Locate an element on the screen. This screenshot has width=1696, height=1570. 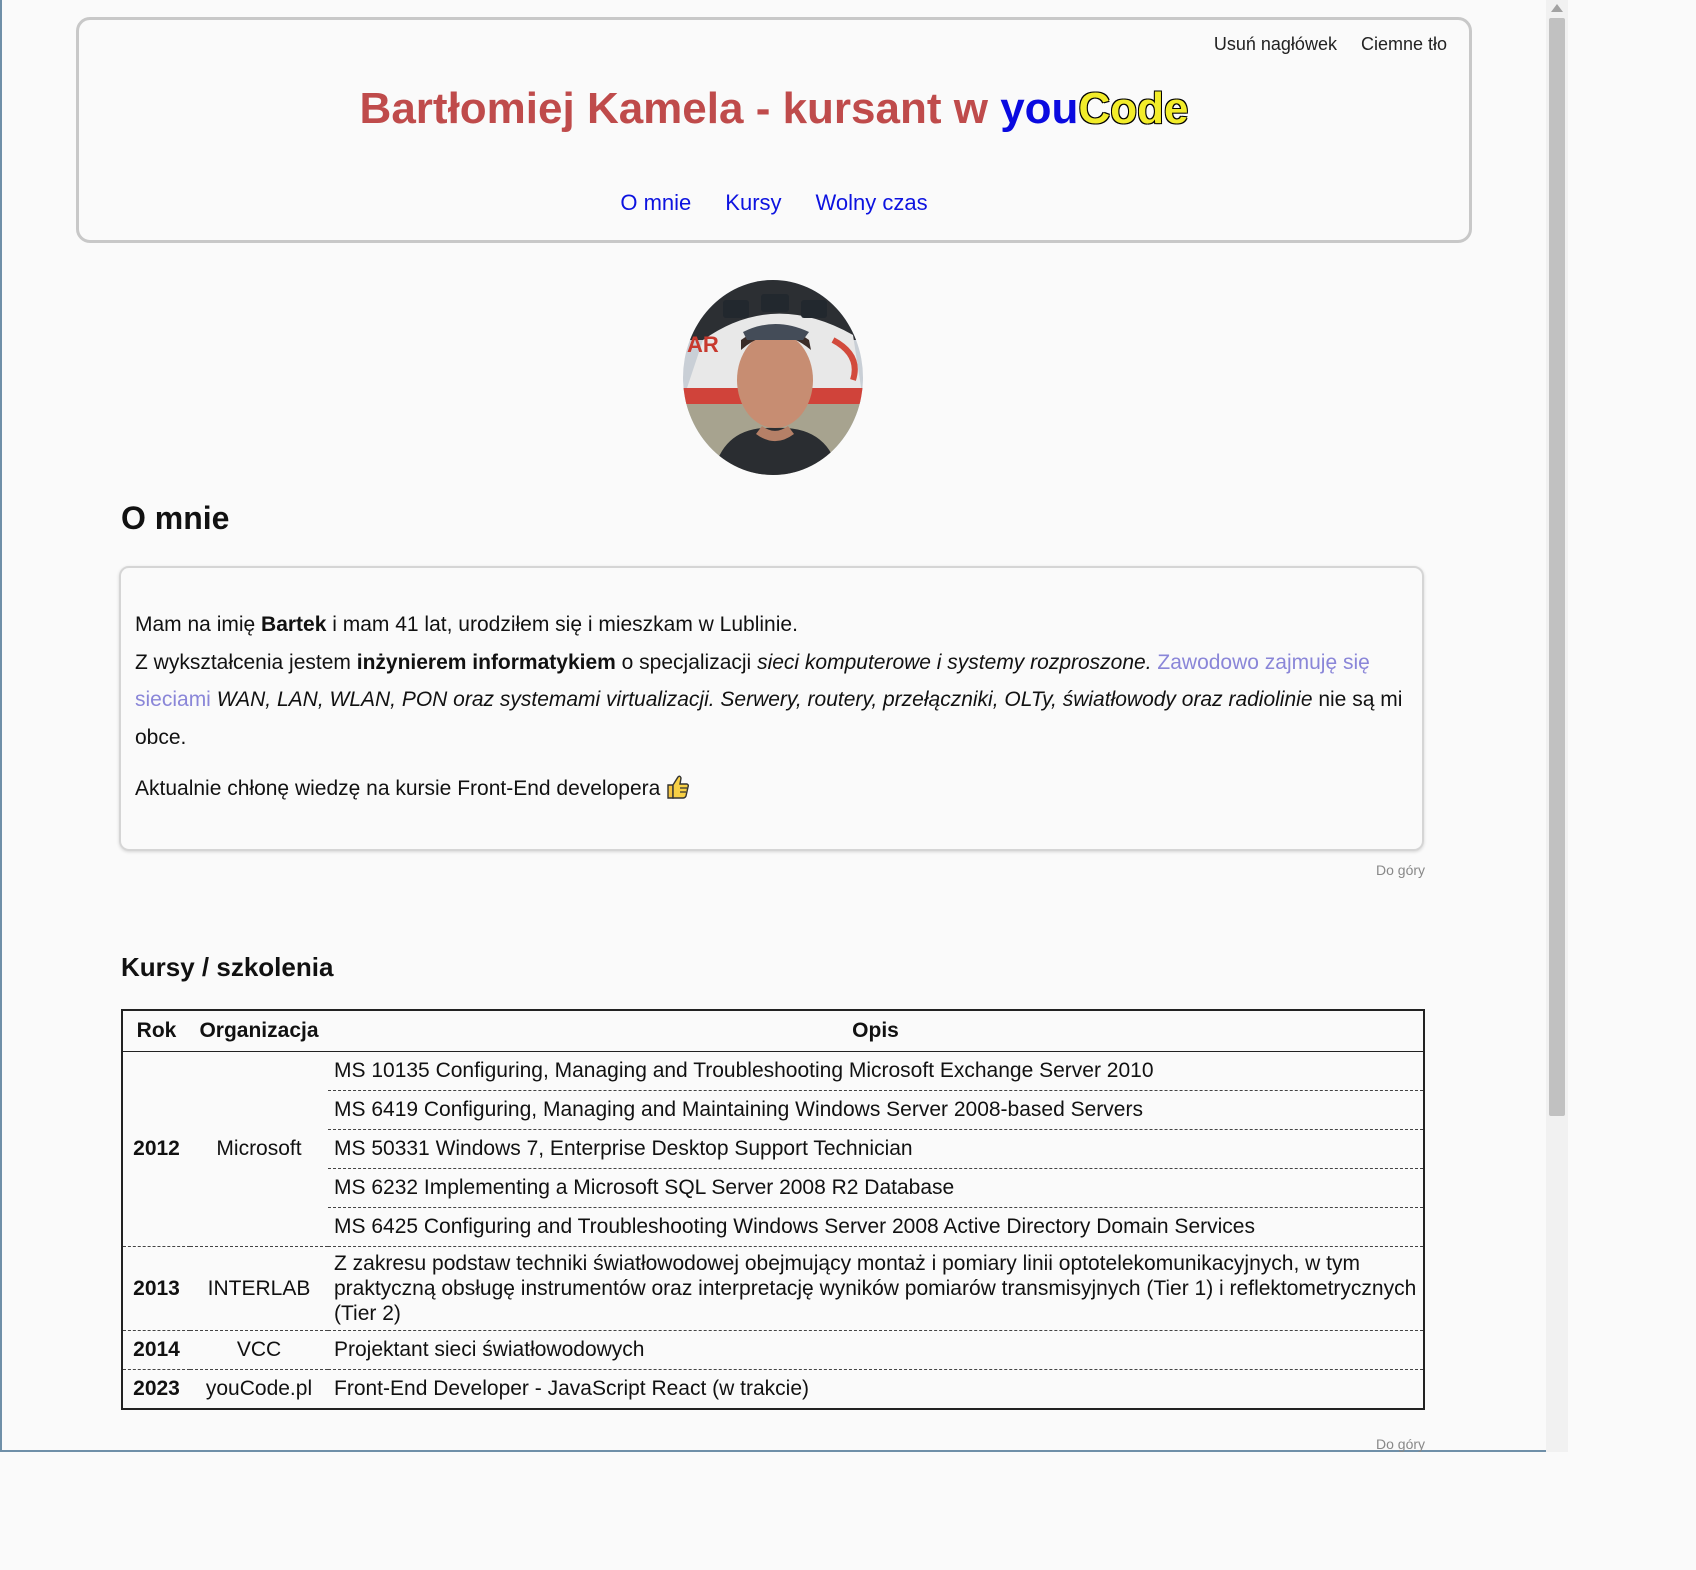
organization-cell: Microsoft is located at coordinates (259, 1148).